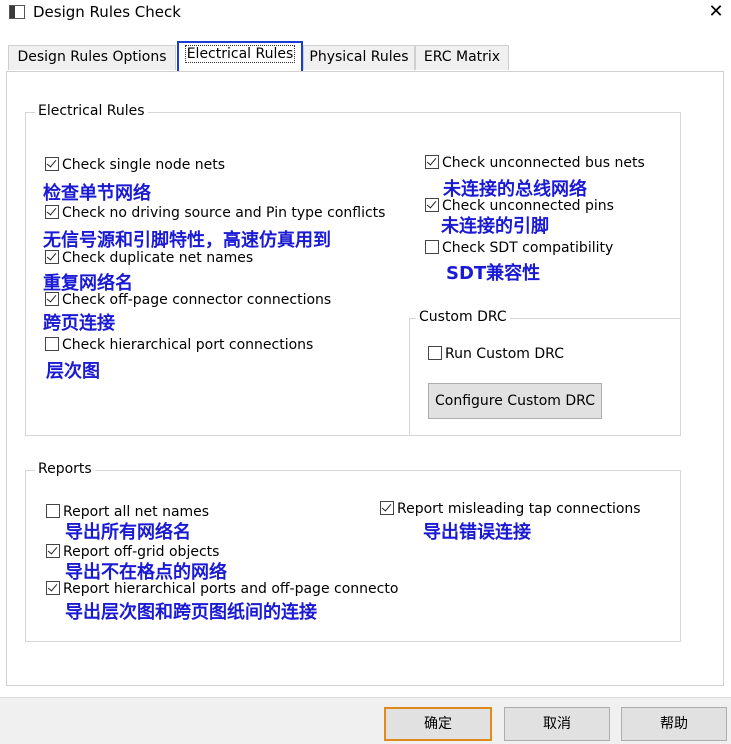  I want to click on window-icon, so click(17, 12).